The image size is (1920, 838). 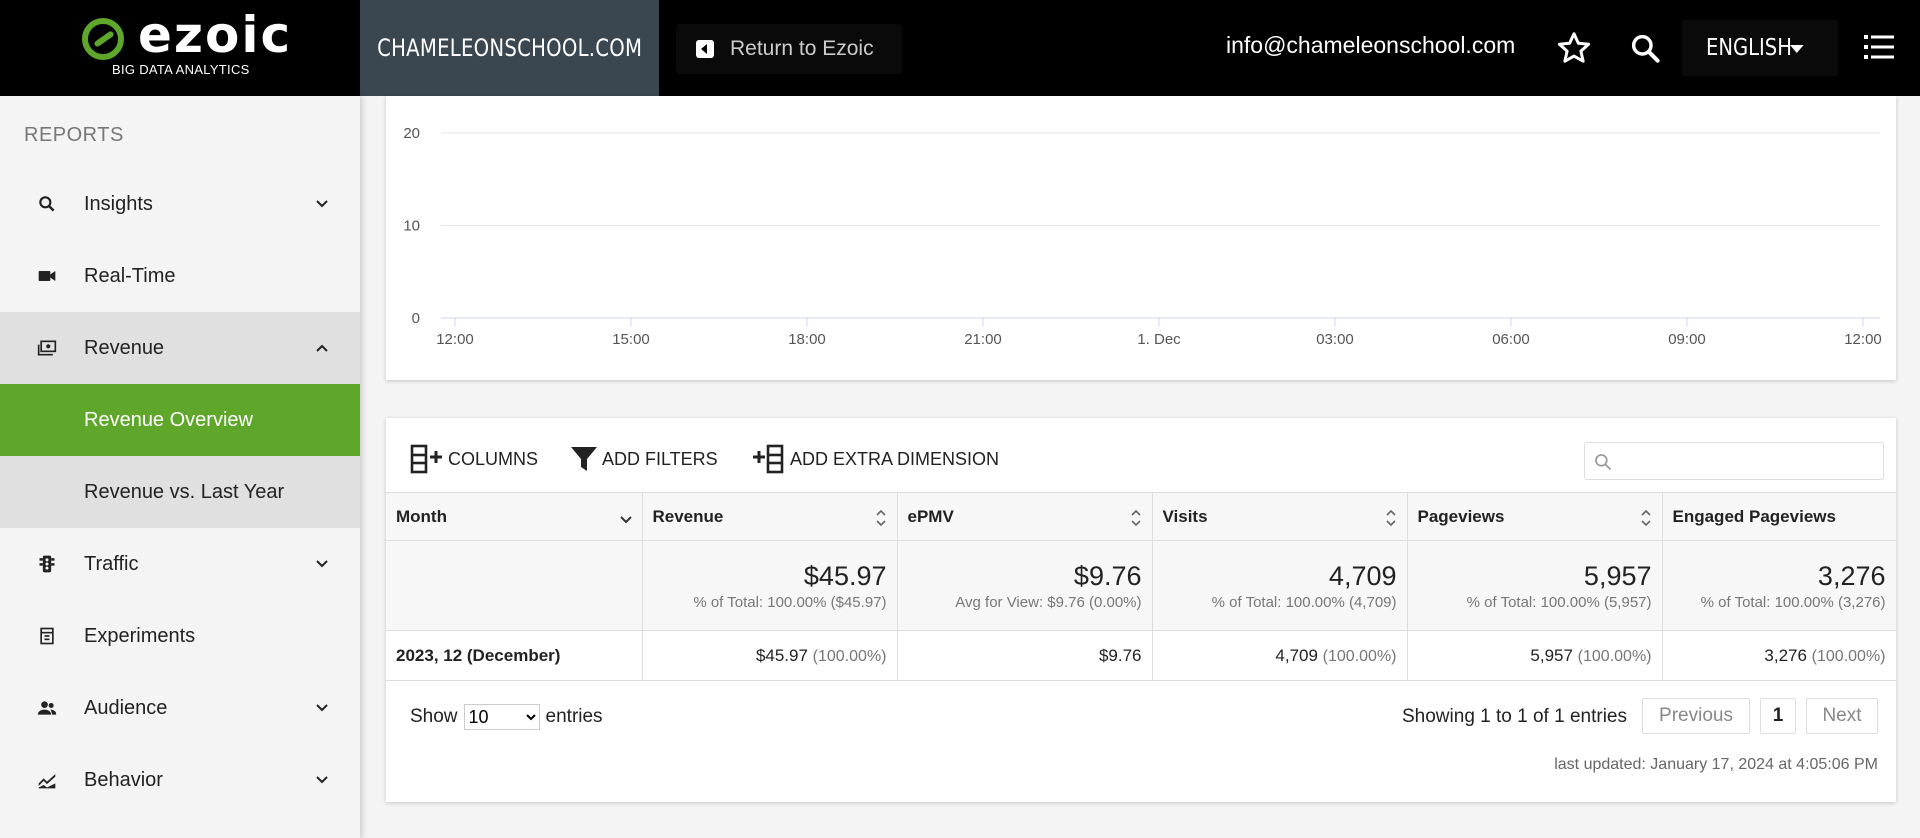 What do you see at coordinates (768, 459) in the screenshot?
I see `add-dimension-icon` at bounding box center [768, 459].